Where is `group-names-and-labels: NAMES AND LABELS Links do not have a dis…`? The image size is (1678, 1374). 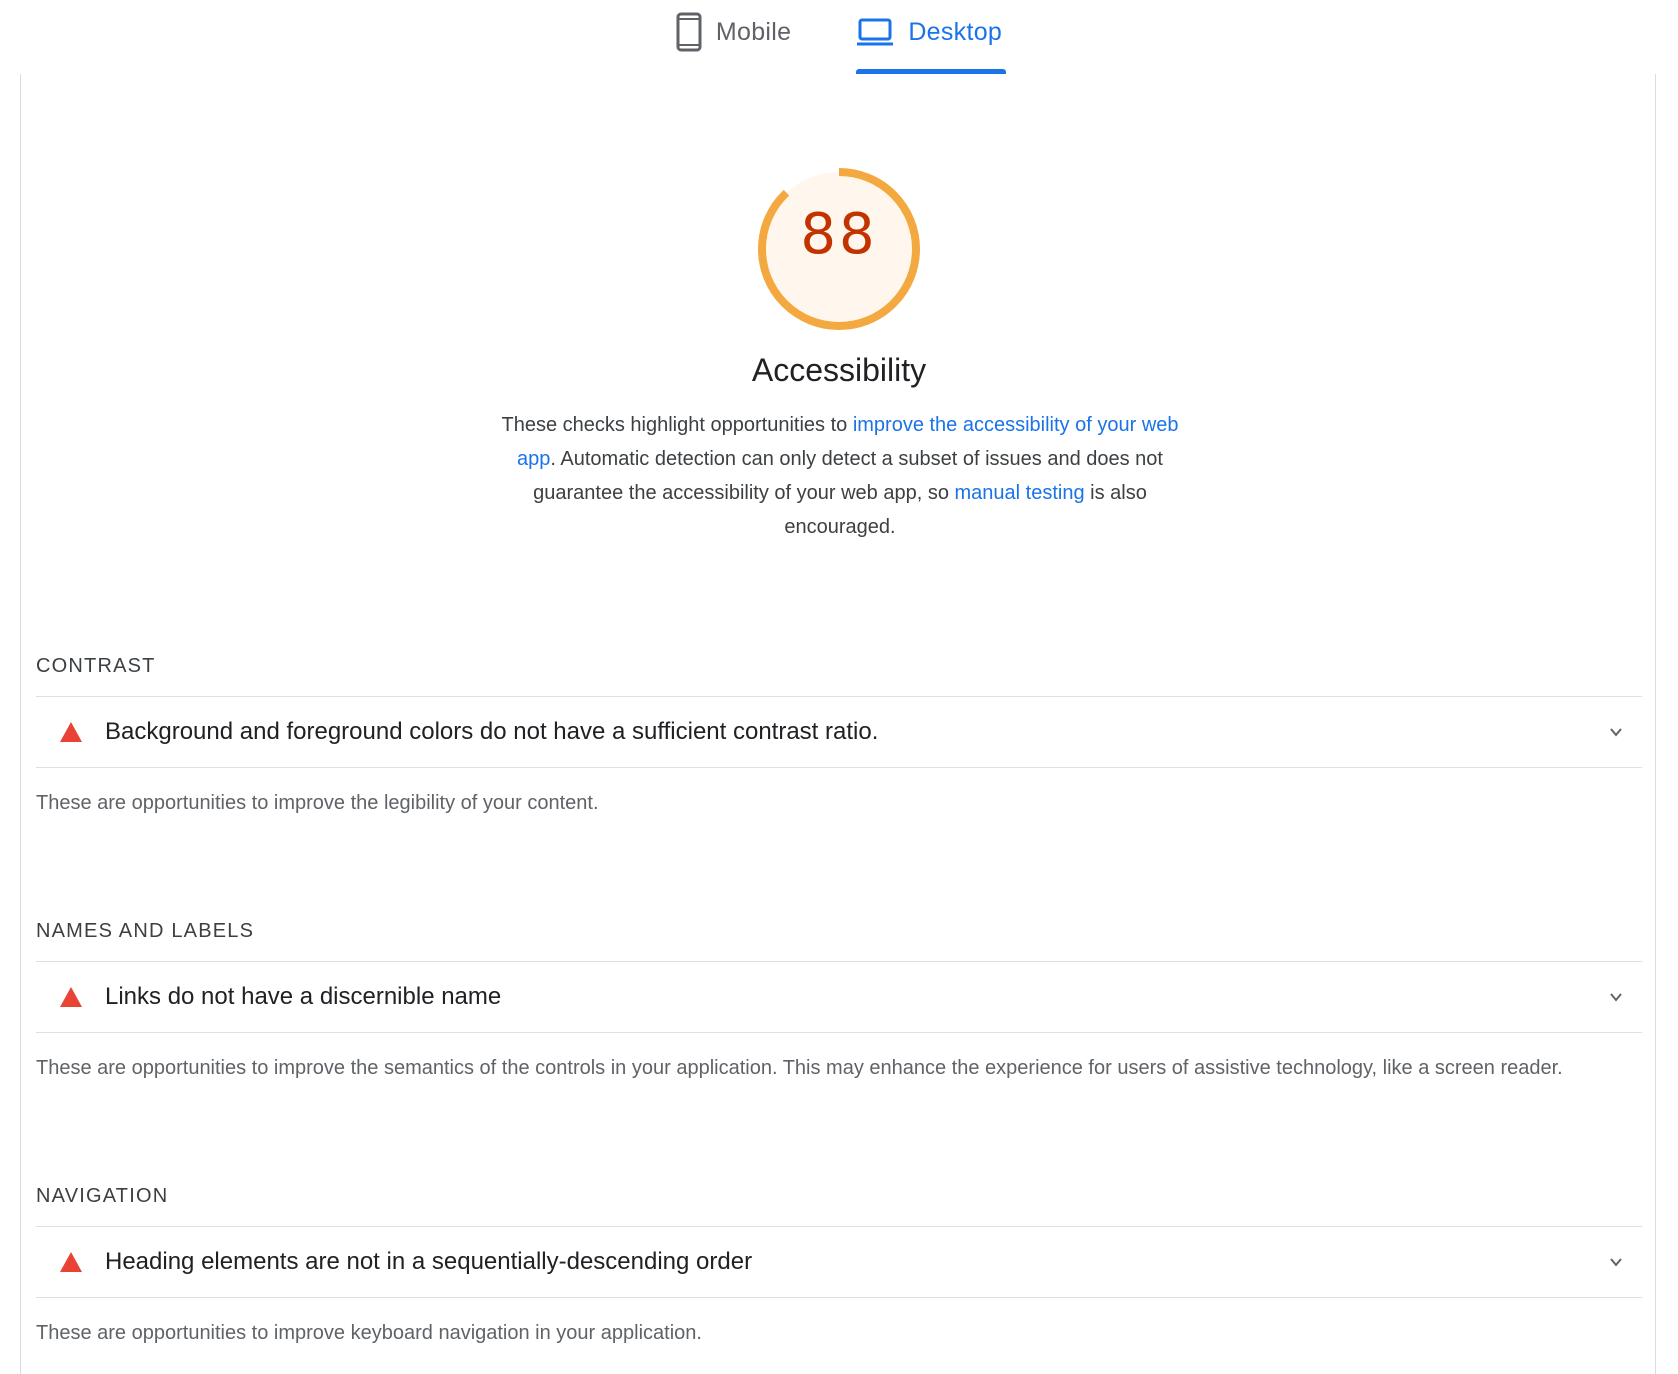 group-names-and-labels: NAMES AND LABELS Links do not have a dis… is located at coordinates (839, 999).